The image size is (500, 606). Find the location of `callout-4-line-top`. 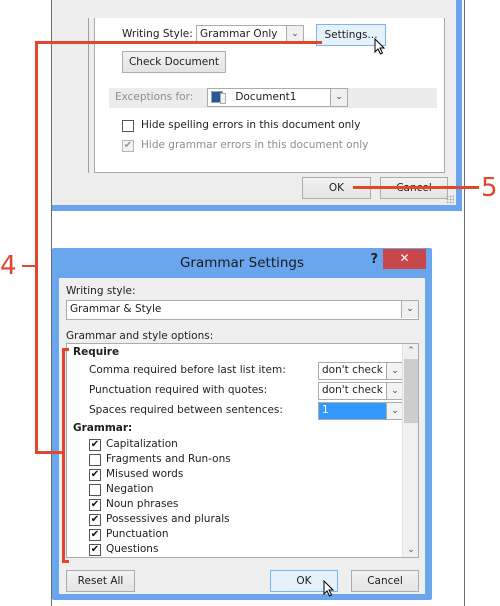

callout-4-line-top is located at coordinates (179, 42).